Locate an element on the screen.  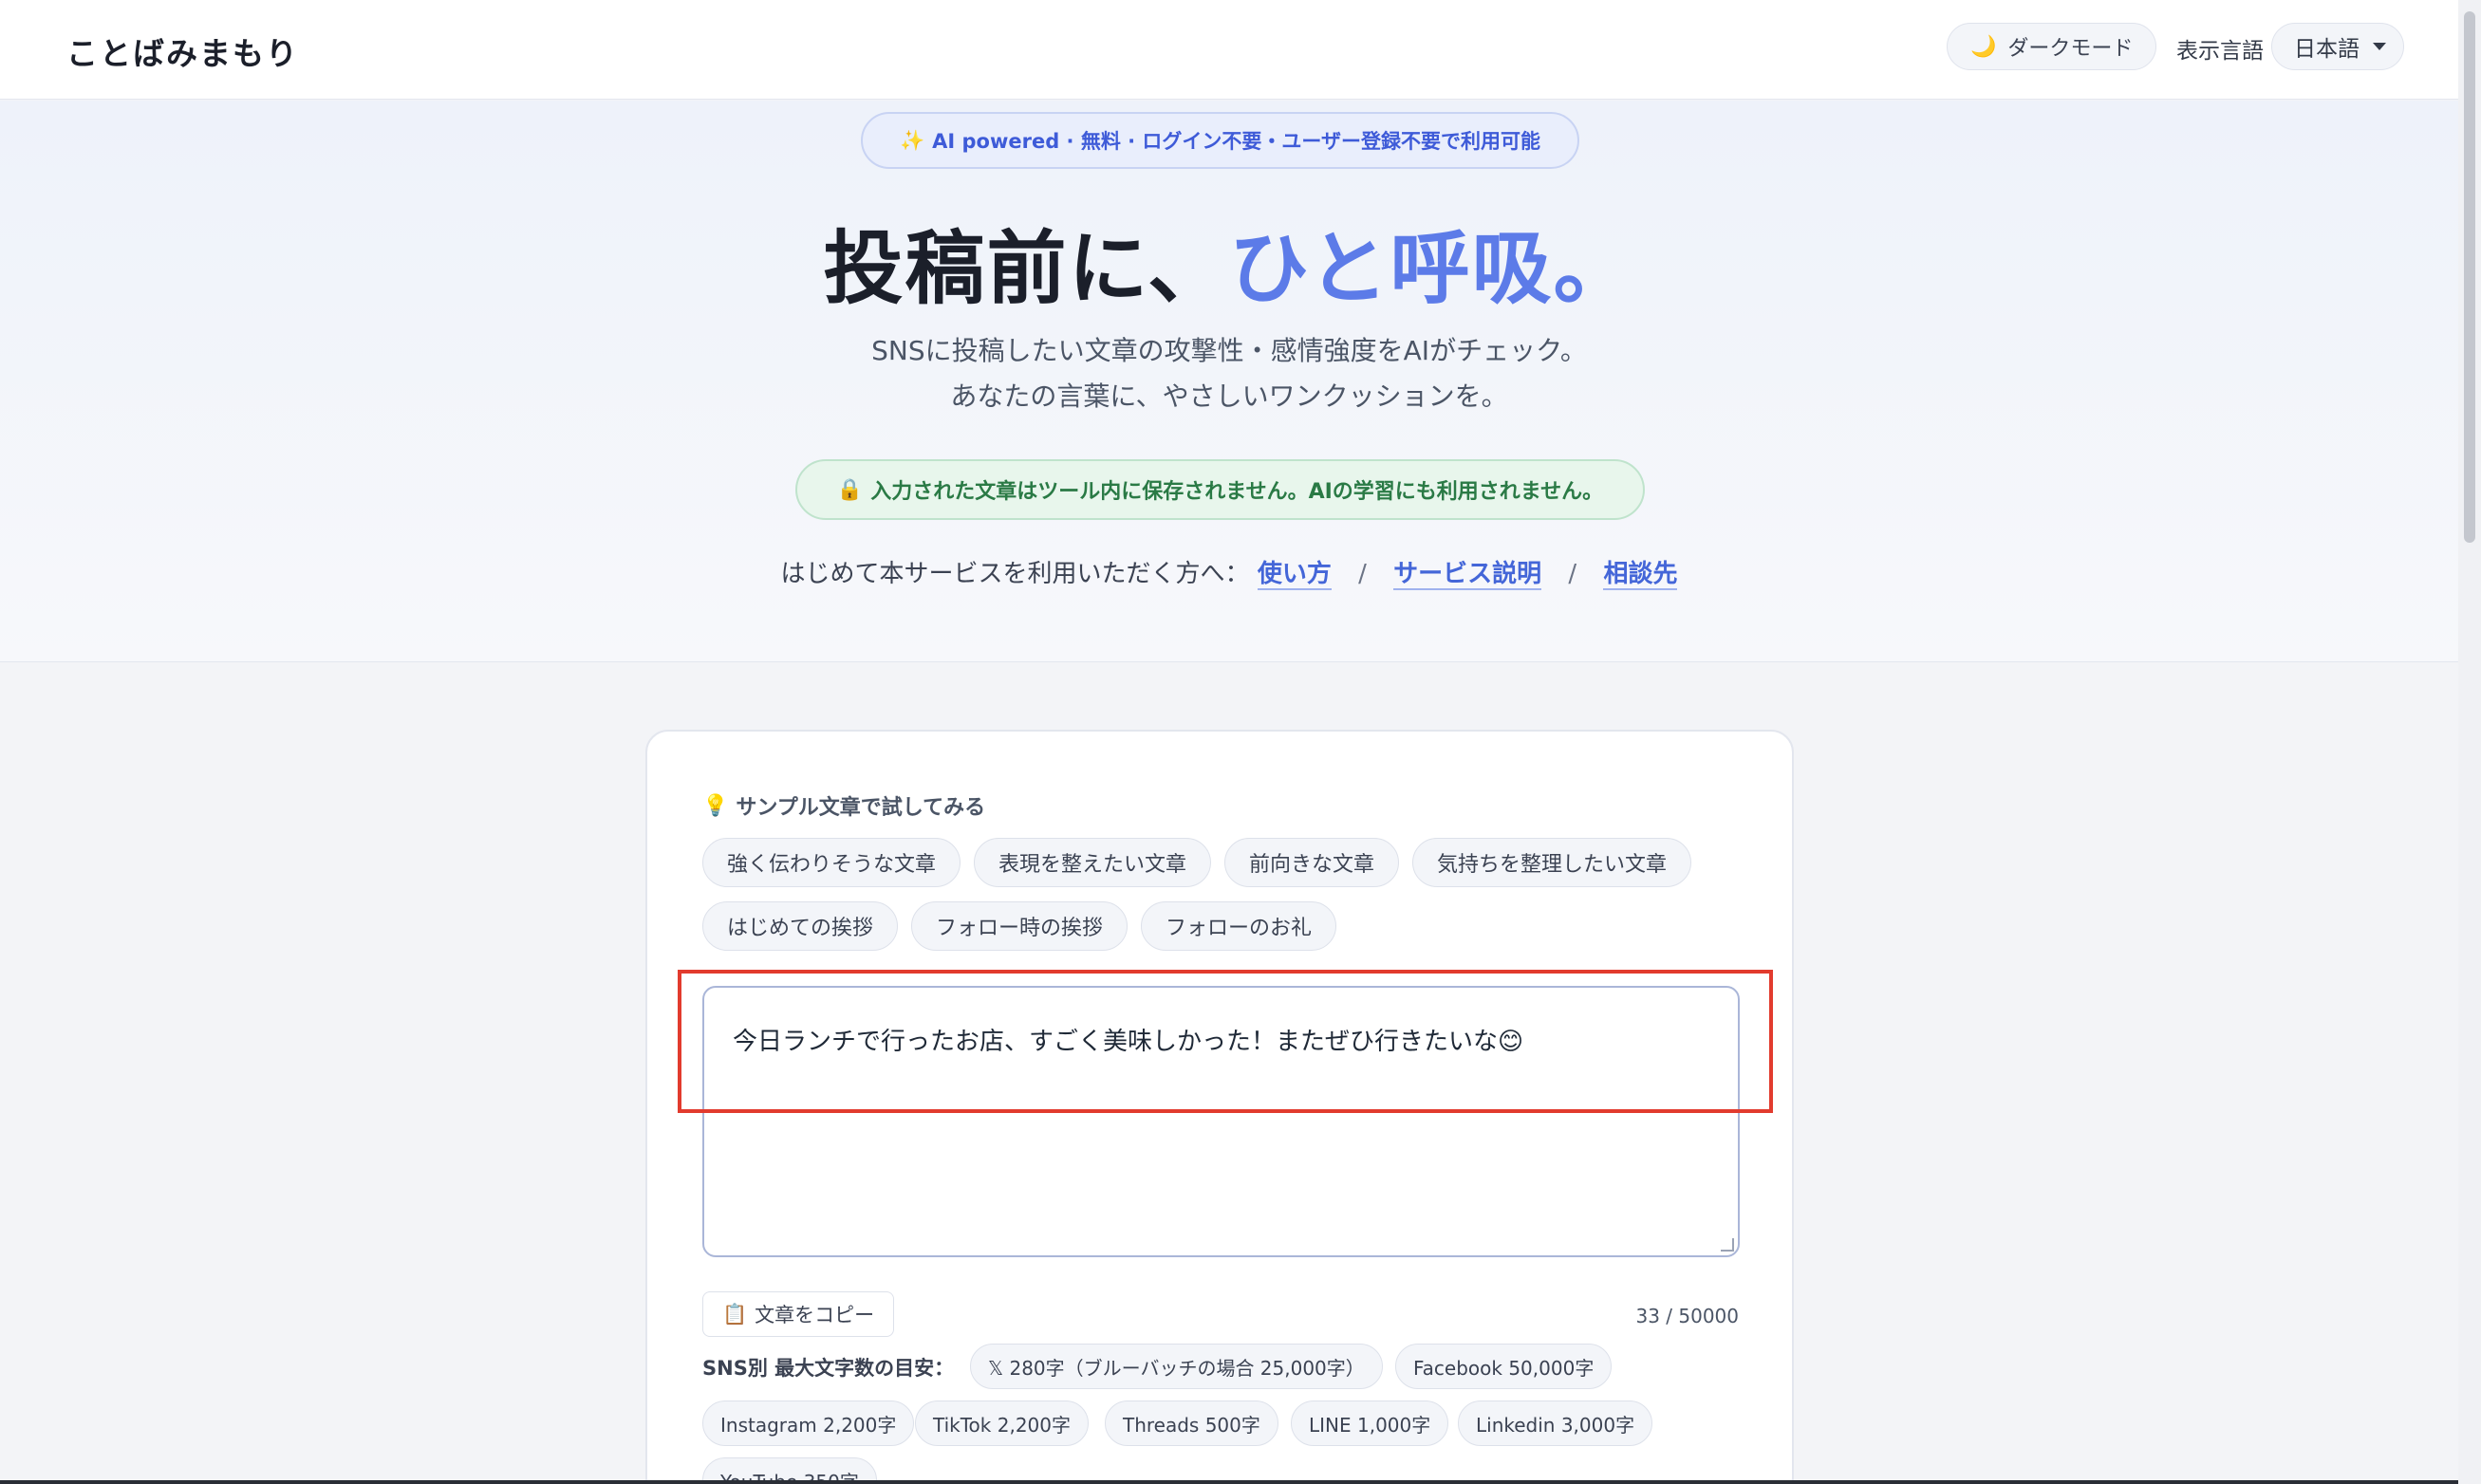
link-consultation: 相談先 is located at coordinates (1640, 575).